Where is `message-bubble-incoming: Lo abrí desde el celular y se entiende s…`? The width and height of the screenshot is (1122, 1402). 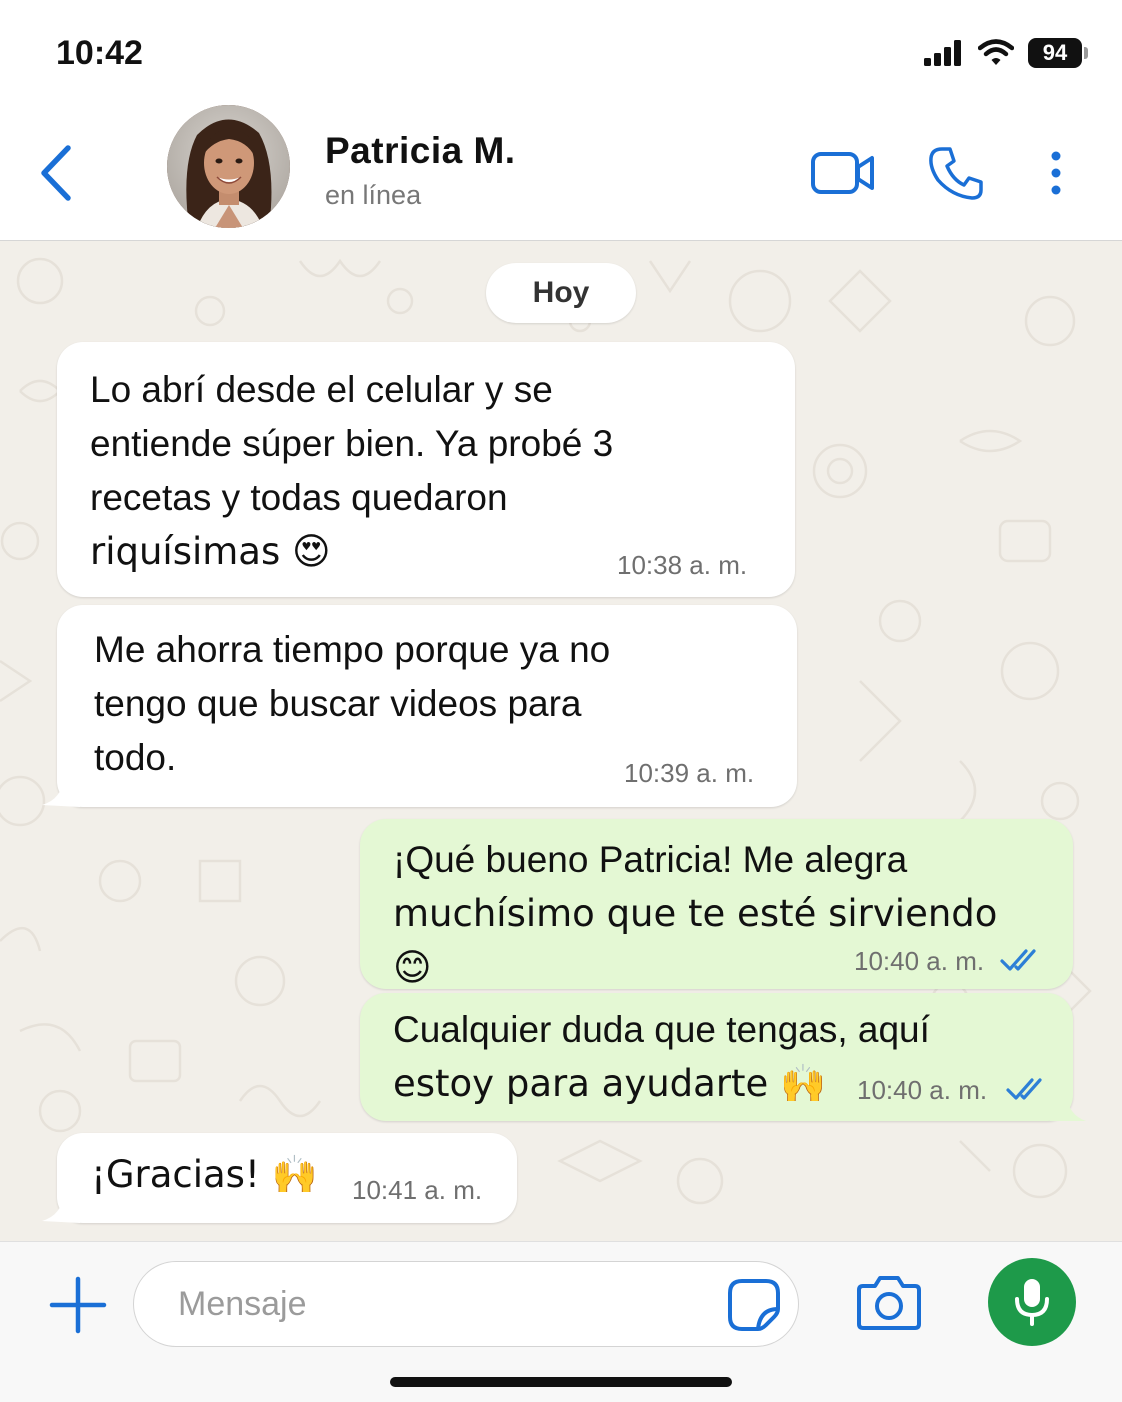
message-bubble-incoming: Lo abrí desde el celular y se entiende s… is located at coordinates (426, 469).